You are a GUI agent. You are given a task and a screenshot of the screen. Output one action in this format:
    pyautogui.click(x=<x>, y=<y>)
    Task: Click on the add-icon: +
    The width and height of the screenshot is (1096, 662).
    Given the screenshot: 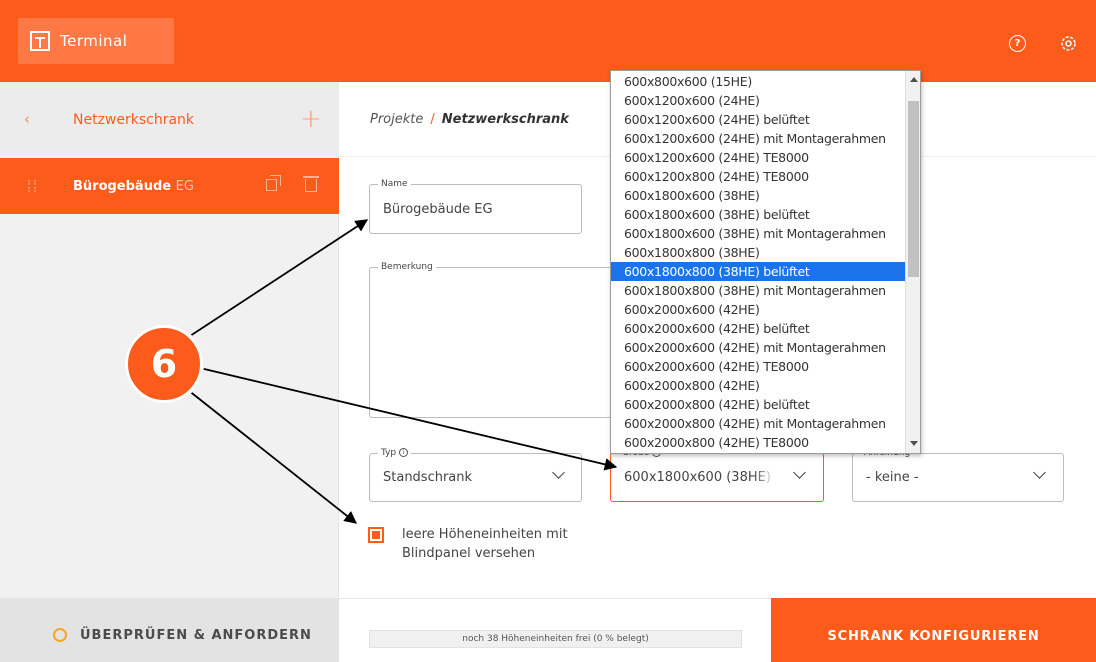 What is the action you would take?
    pyautogui.click(x=311, y=119)
    